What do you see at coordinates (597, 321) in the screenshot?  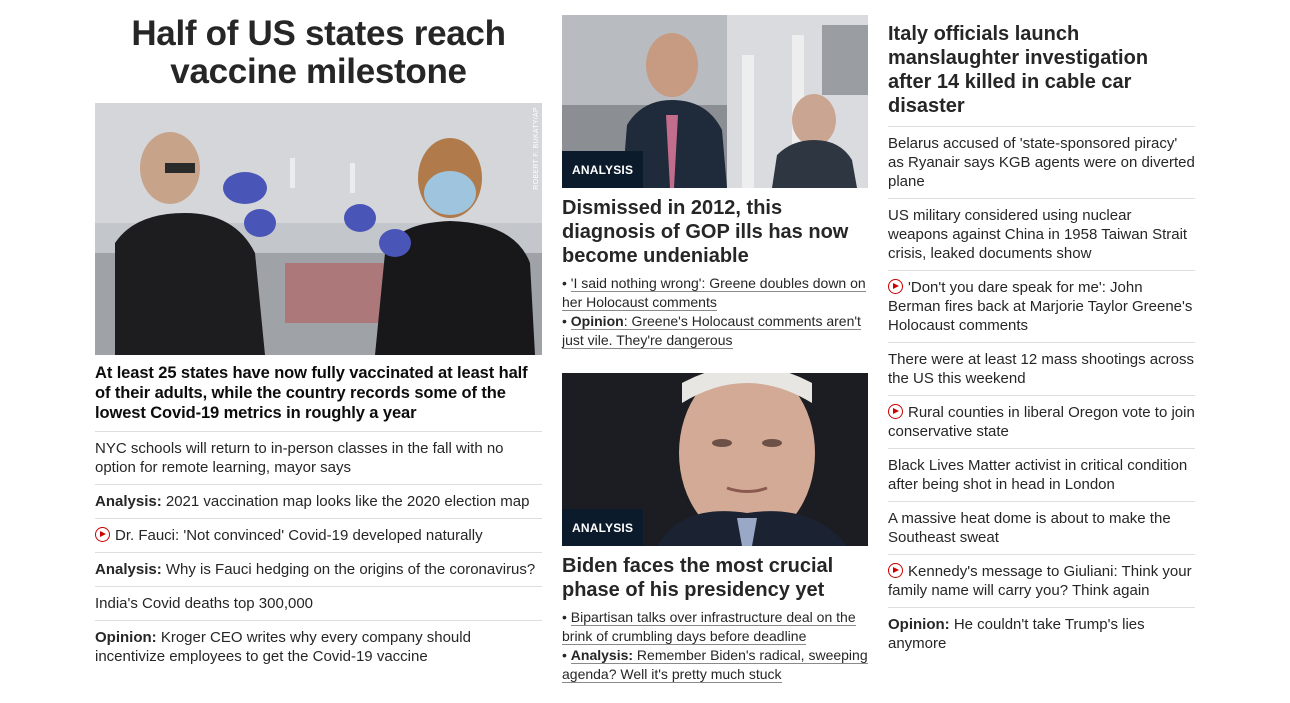 I see `related-label-prefix: Opinion` at bounding box center [597, 321].